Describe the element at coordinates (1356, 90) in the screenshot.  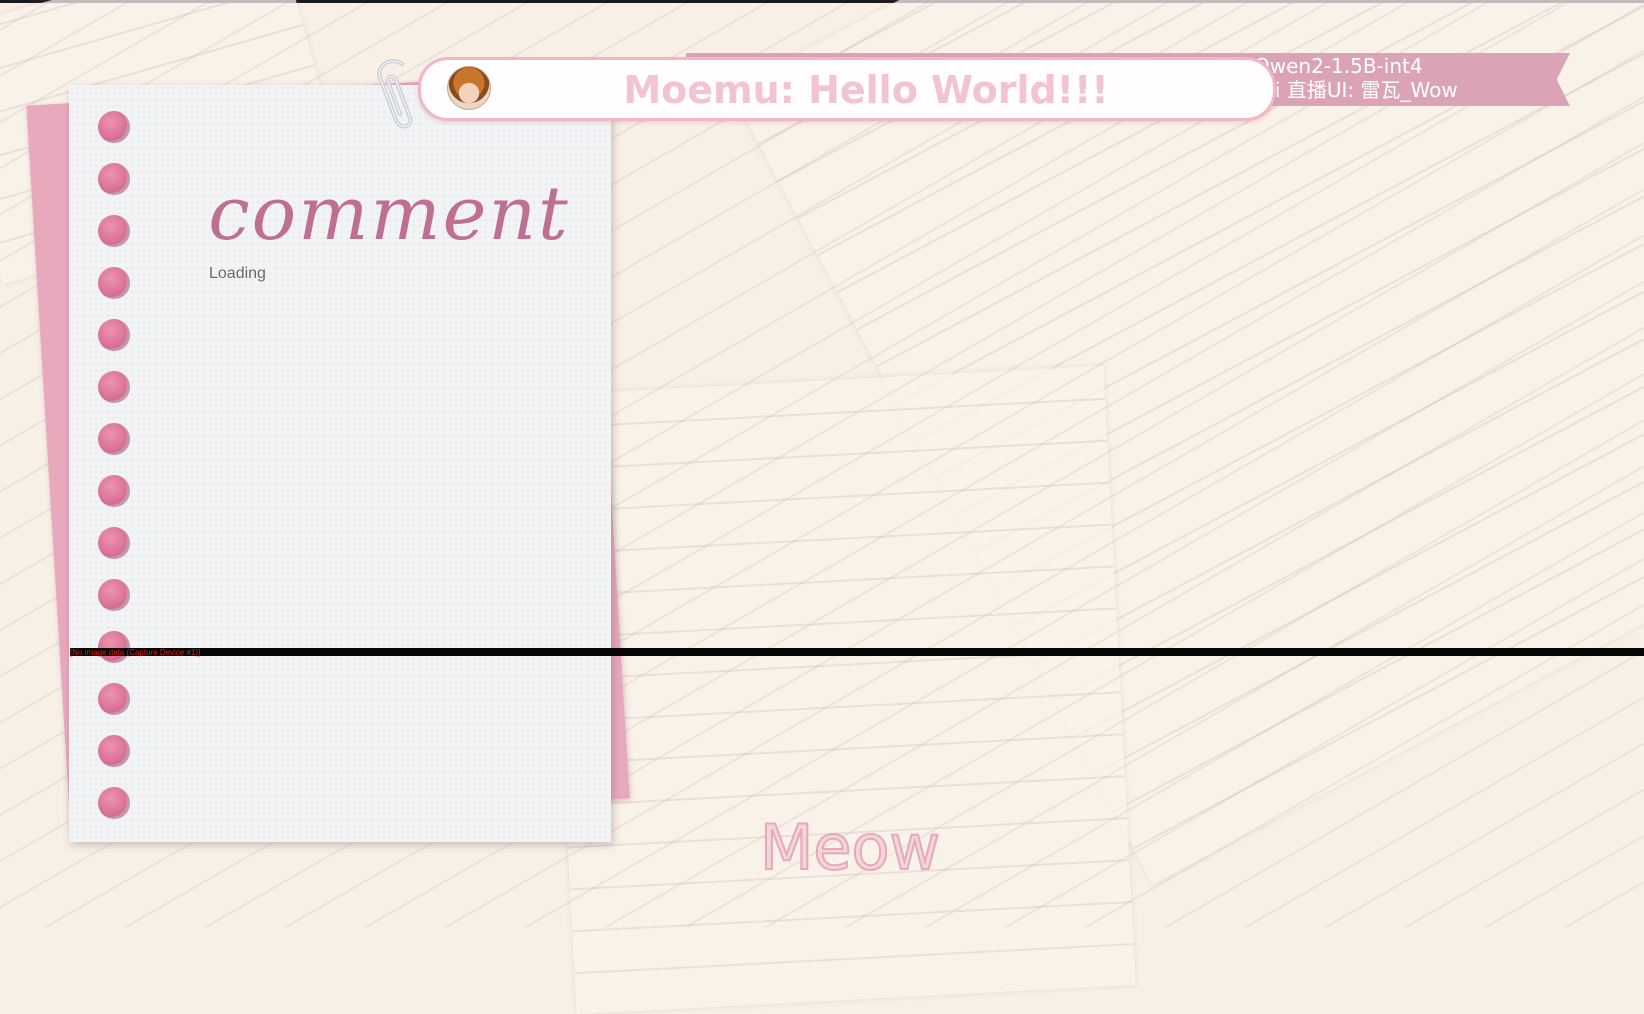
I see `stream-ui-credit-label: nai 直播UI: 雷瓦_Wow` at that location.